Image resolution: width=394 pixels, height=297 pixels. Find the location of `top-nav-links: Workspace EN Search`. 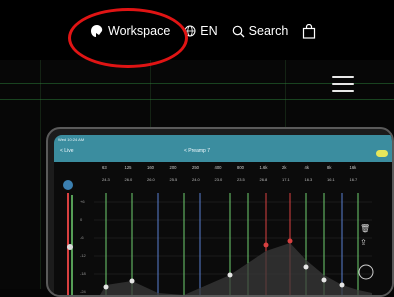

top-nav-links: Workspace EN Search is located at coordinates (203, 31).